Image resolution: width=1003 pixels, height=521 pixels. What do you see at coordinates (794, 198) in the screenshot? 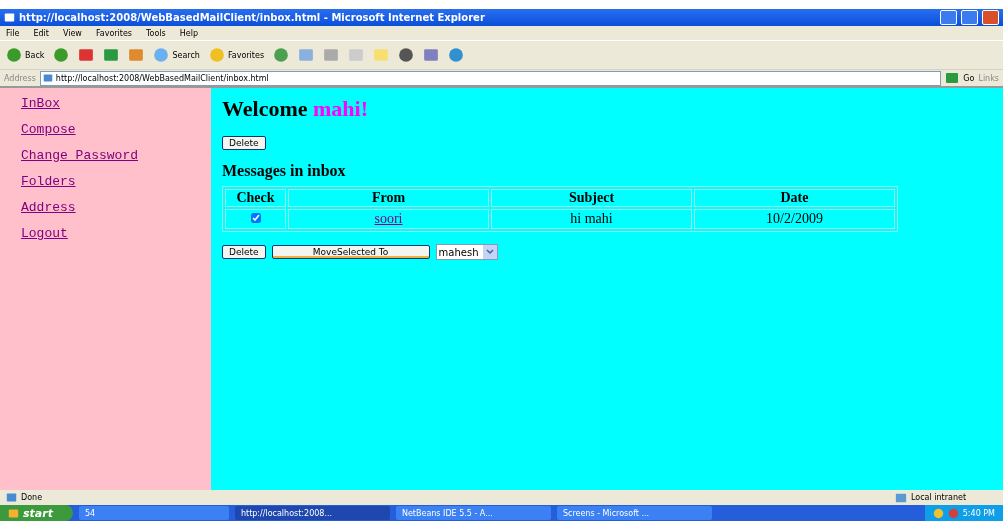
I see `column-header: Date` at bounding box center [794, 198].